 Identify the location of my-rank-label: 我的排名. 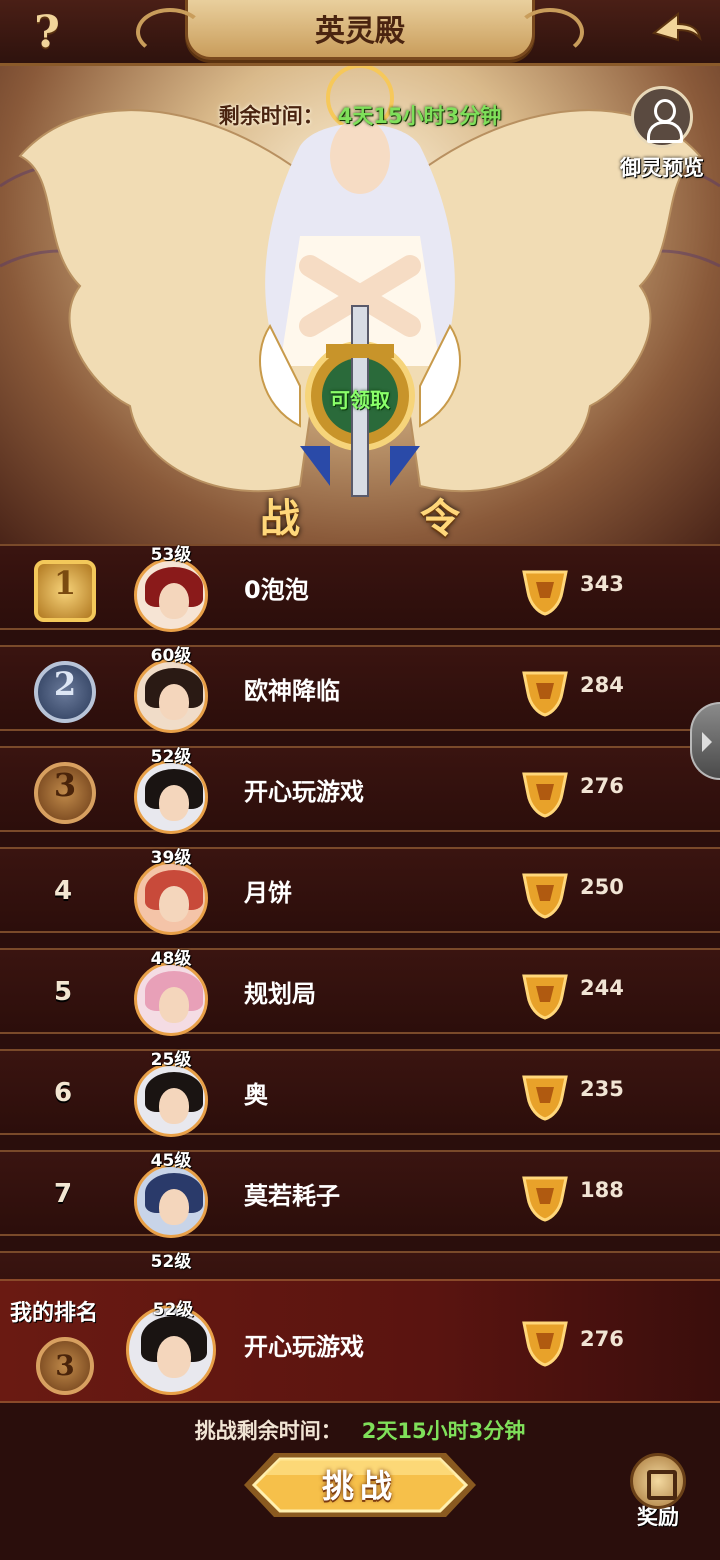
(54, 1313).